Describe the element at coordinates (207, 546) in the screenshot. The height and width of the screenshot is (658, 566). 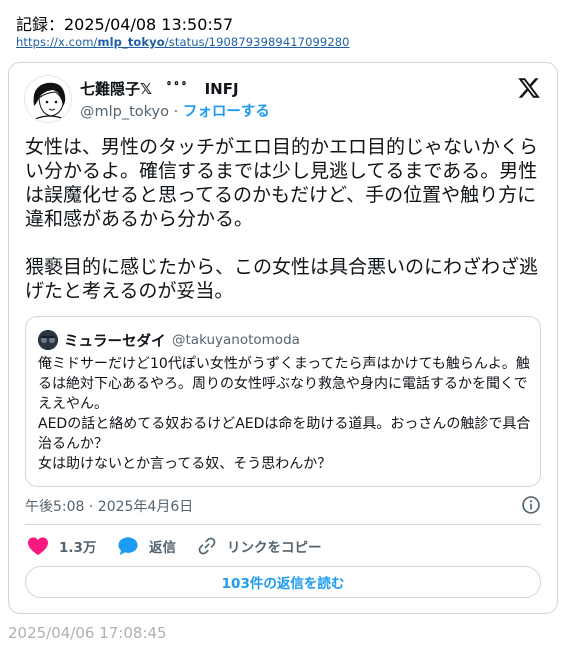
I see `link-icon` at that location.